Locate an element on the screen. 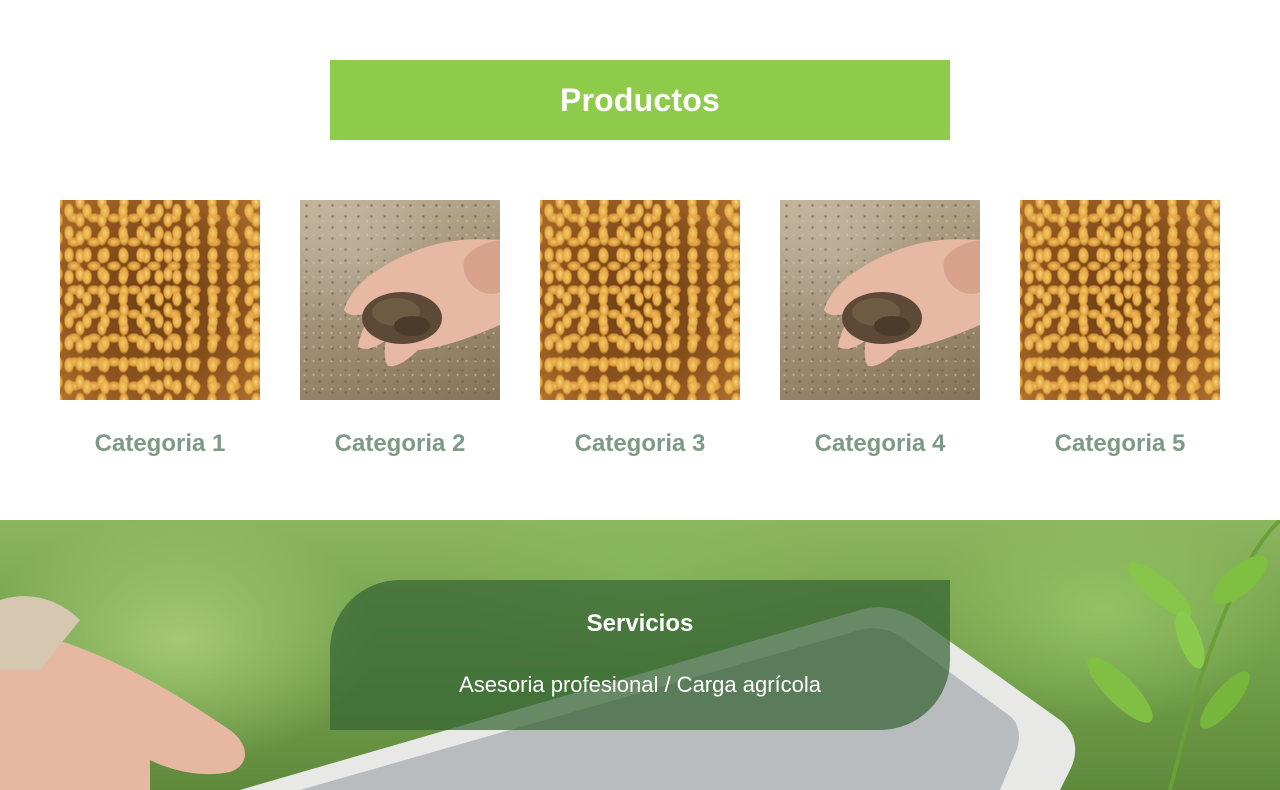  products-title: Productos is located at coordinates (640, 99).